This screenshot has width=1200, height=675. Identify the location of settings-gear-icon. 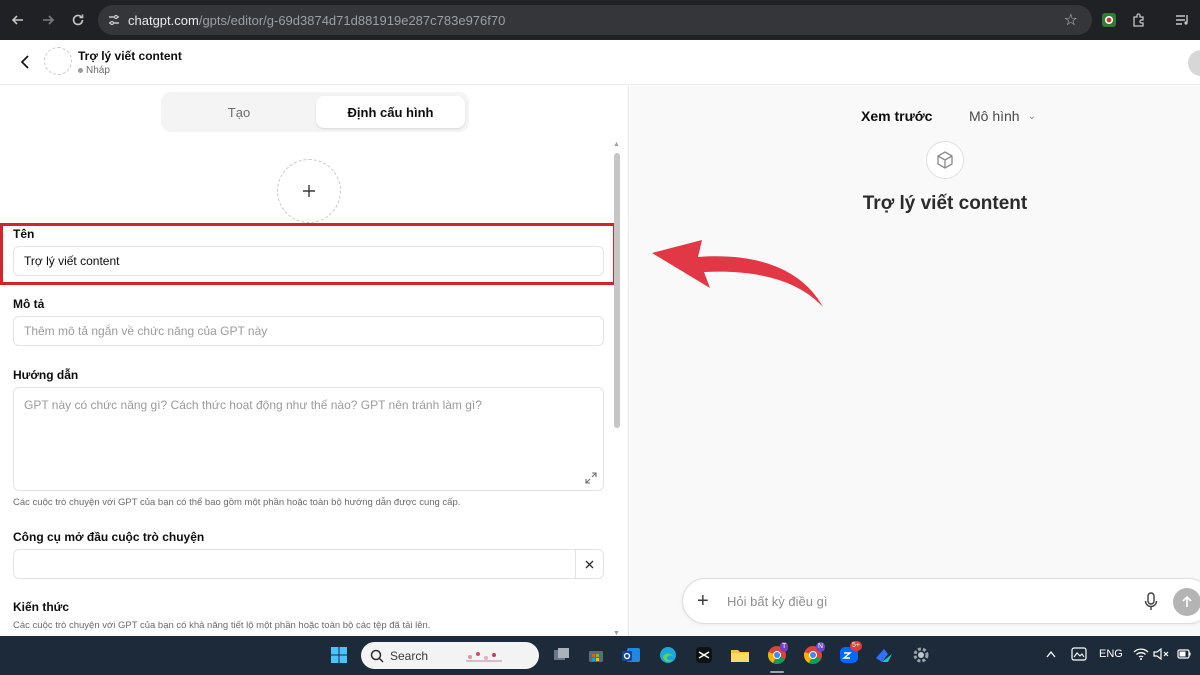
(921, 655).